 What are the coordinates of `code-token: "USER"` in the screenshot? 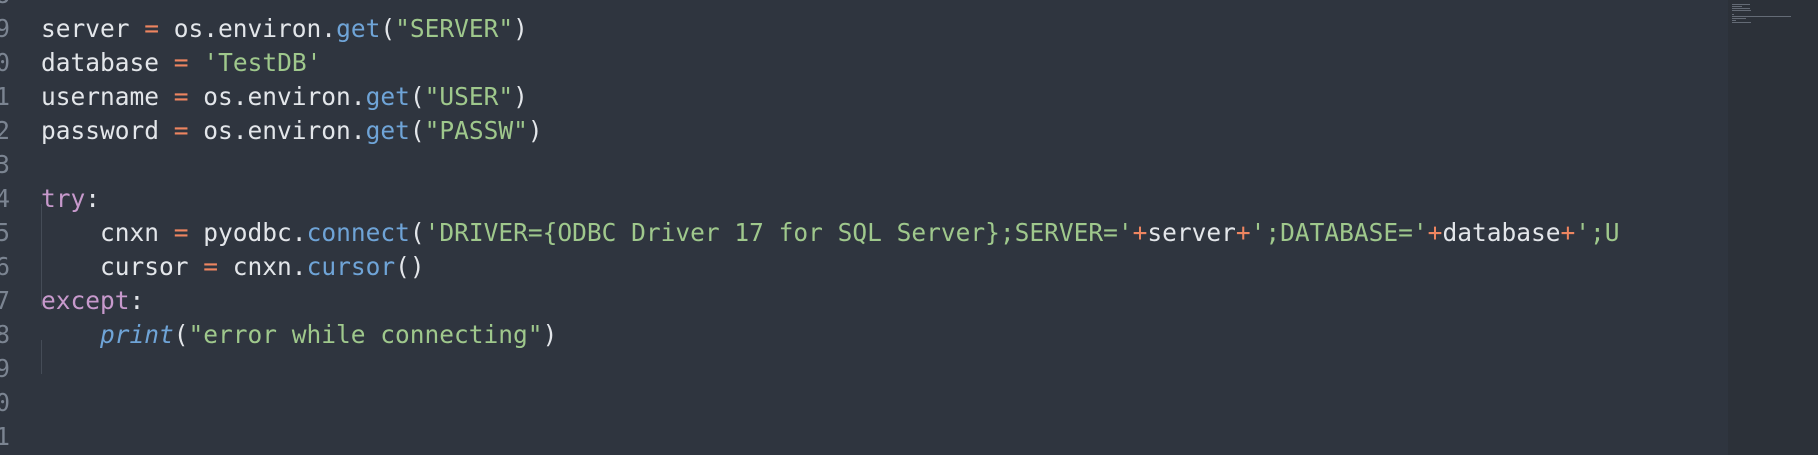 It's located at (469, 96).